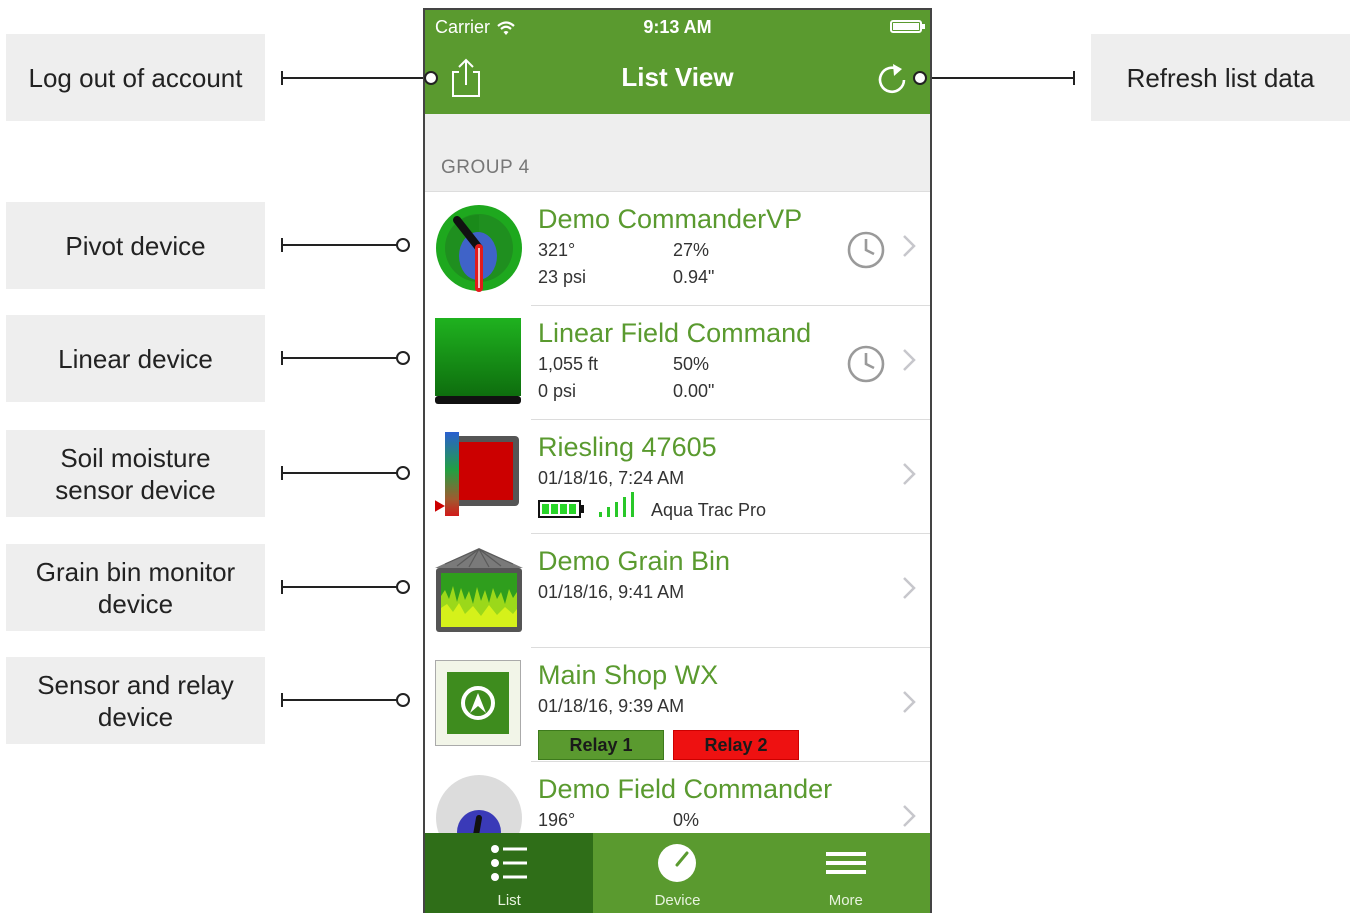  What do you see at coordinates (694, 391) in the screenshot?
I see `device-depth: 0.00"` at bounding box center [694, 391].